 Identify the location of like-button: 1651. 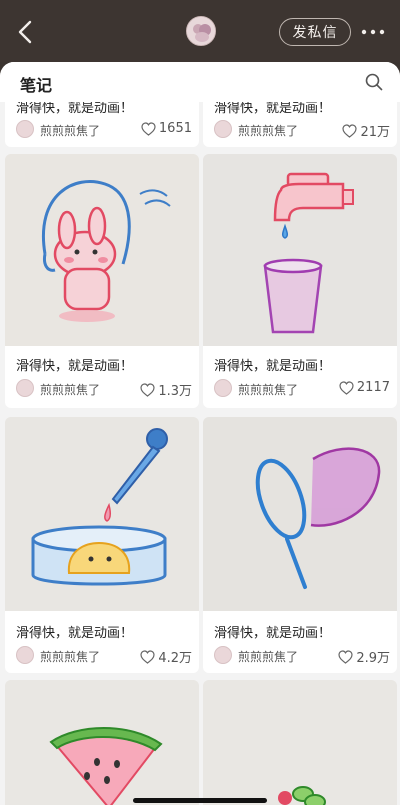
(166, 128).